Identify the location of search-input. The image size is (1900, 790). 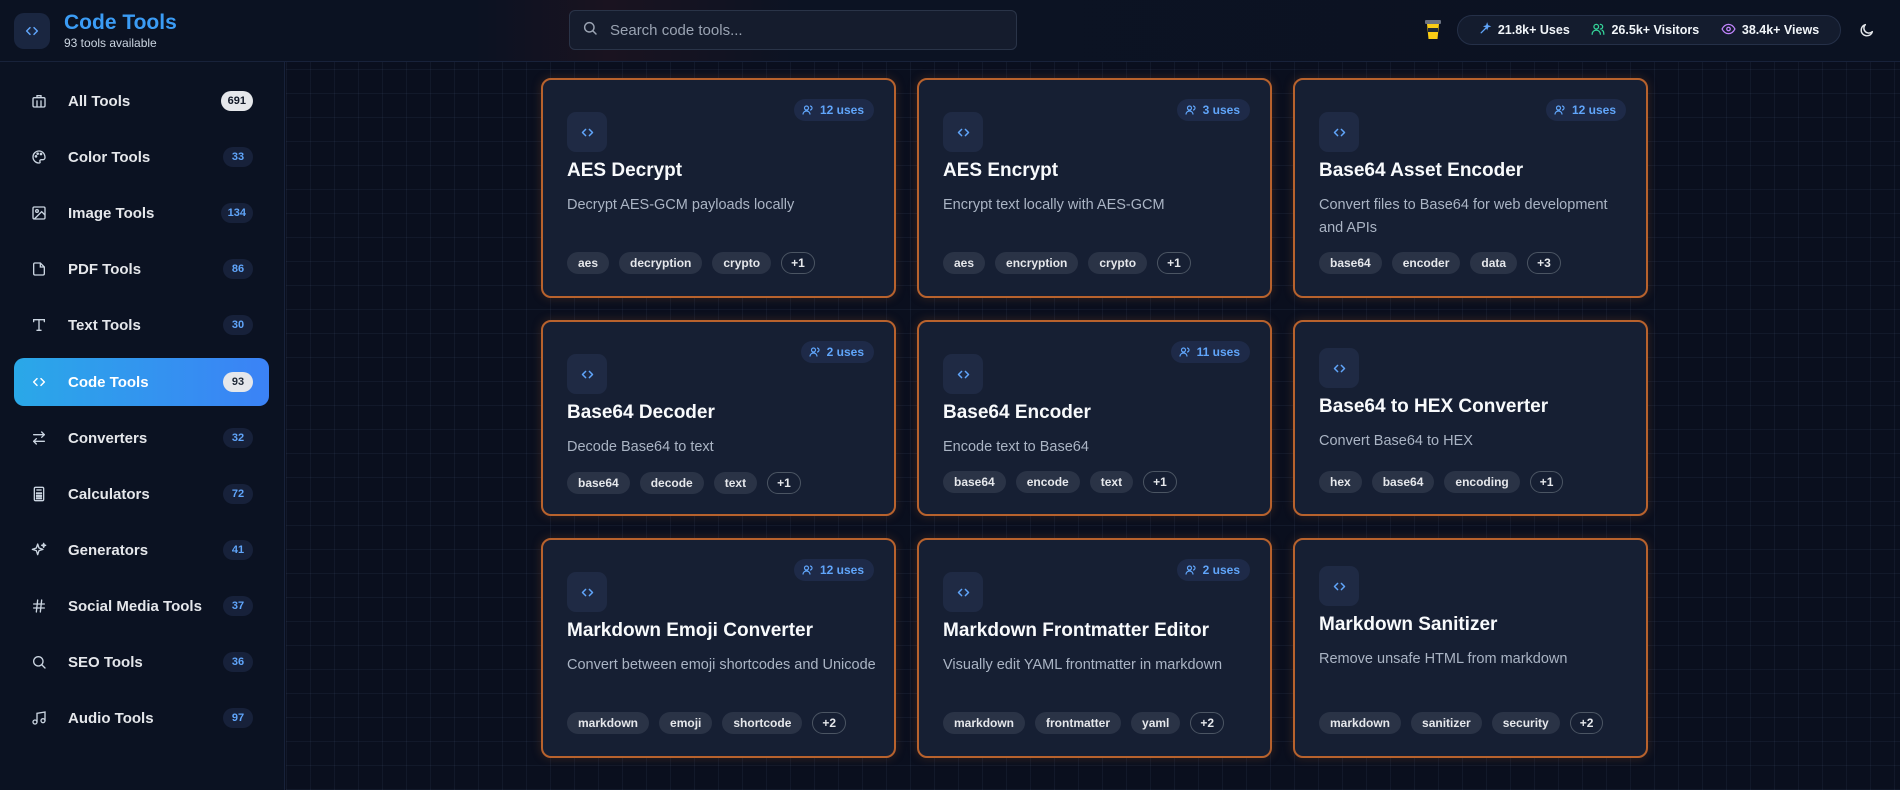
(813, 30).